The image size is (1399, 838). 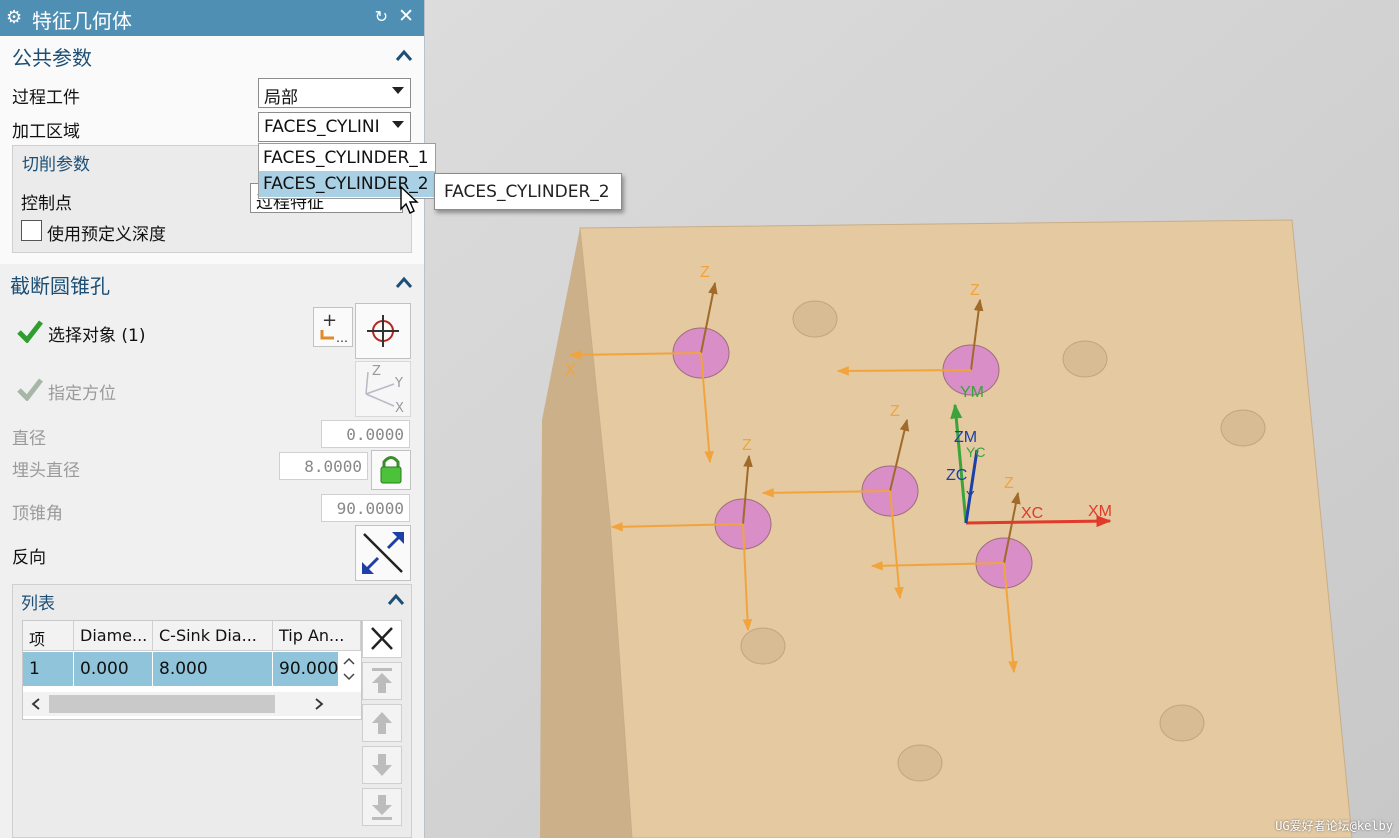 What do you see at coordinates (29, 558) in the screenshot?
I see `reverse-label: 反向` at bounding box center [29, 558].